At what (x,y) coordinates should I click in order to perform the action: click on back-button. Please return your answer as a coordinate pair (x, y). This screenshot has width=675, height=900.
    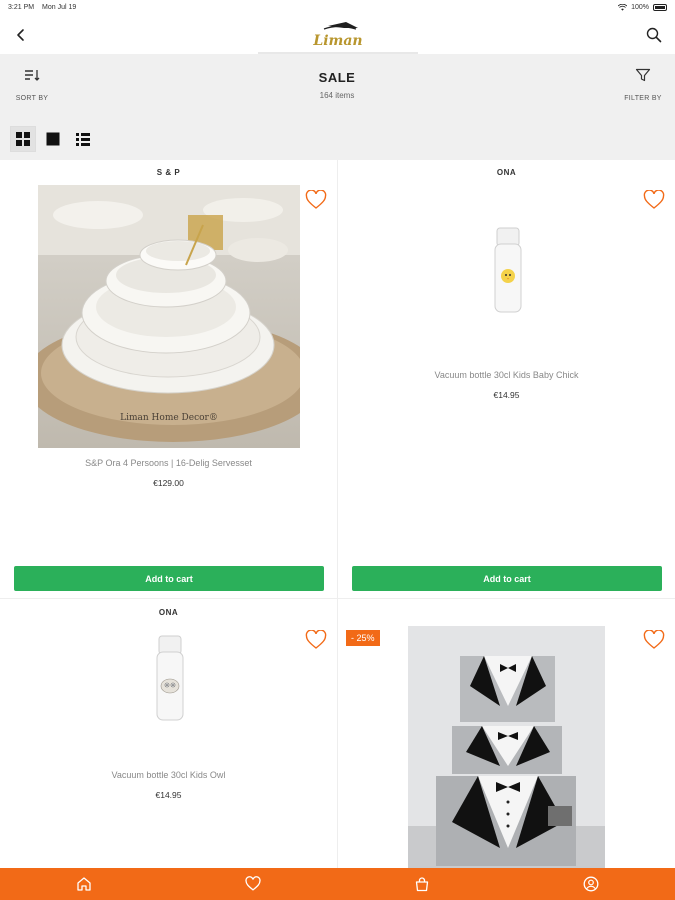
    Looking at the image, I should click on (21, 35).